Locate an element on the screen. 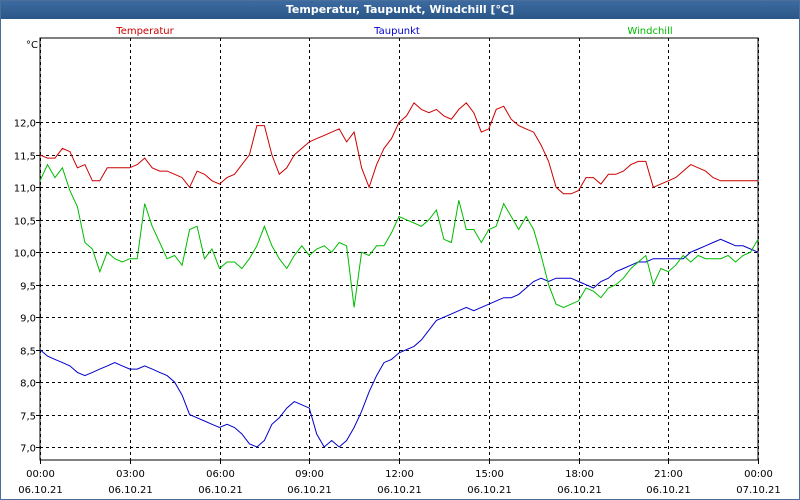  x-tick-time-label: 21:00 is located at coordinates (668, 474).